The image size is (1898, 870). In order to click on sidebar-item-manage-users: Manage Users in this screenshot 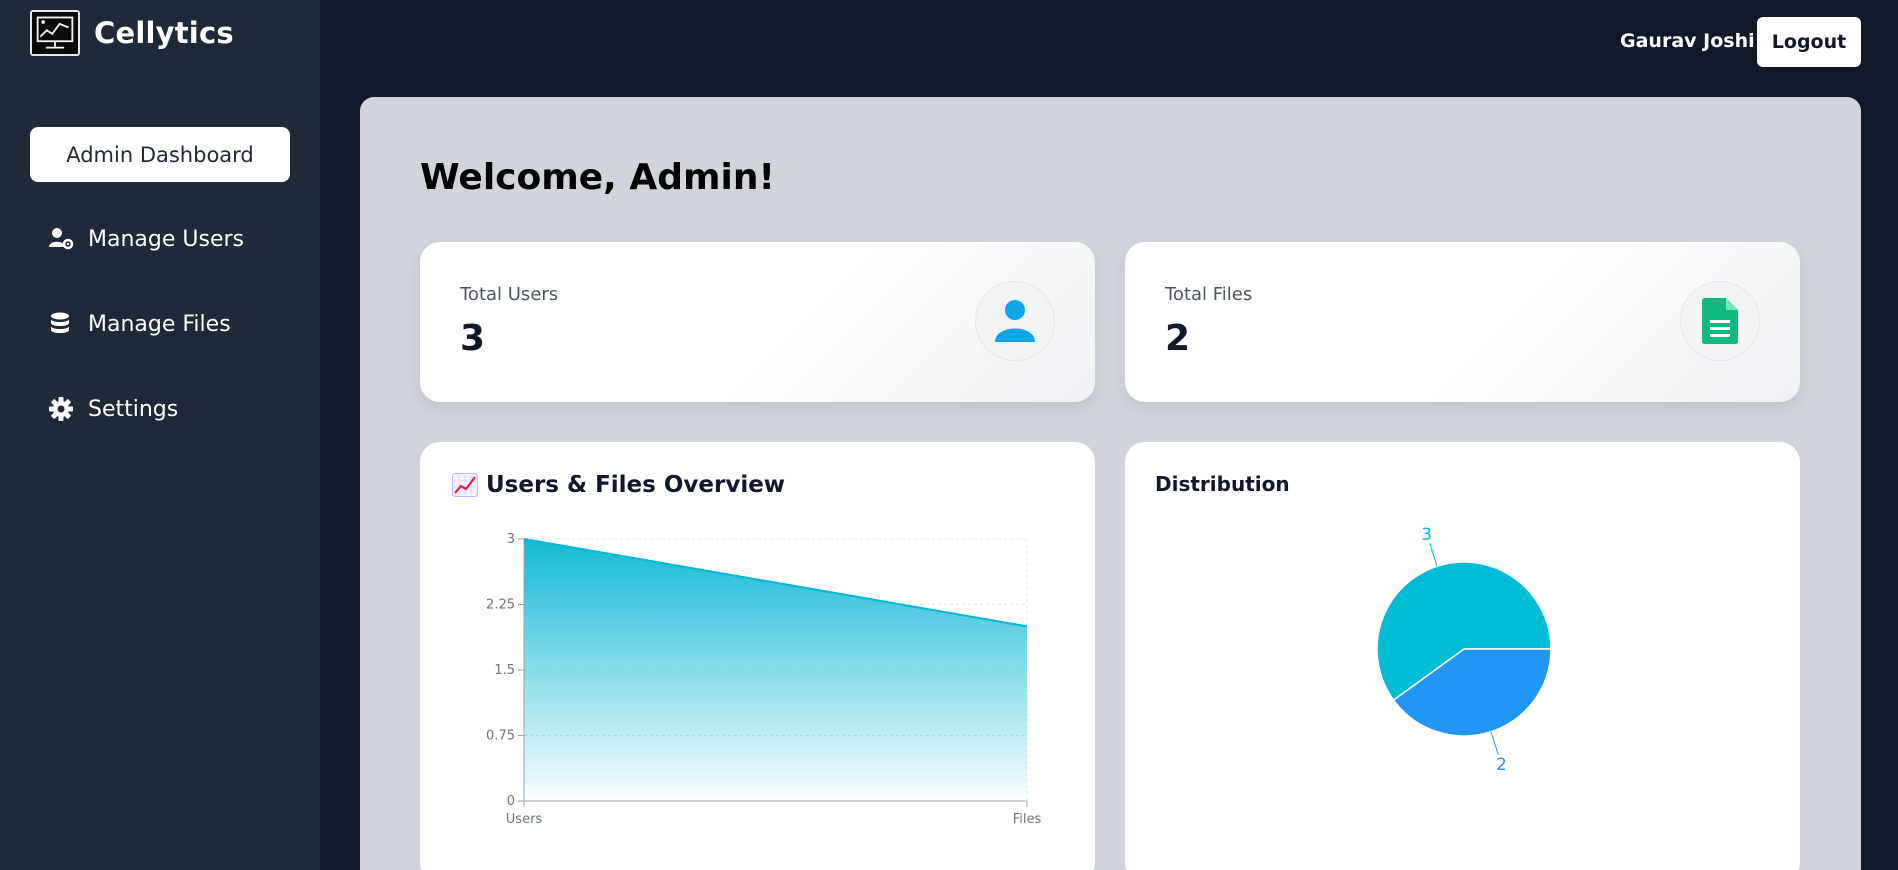, I will do `click(146, 239)`.